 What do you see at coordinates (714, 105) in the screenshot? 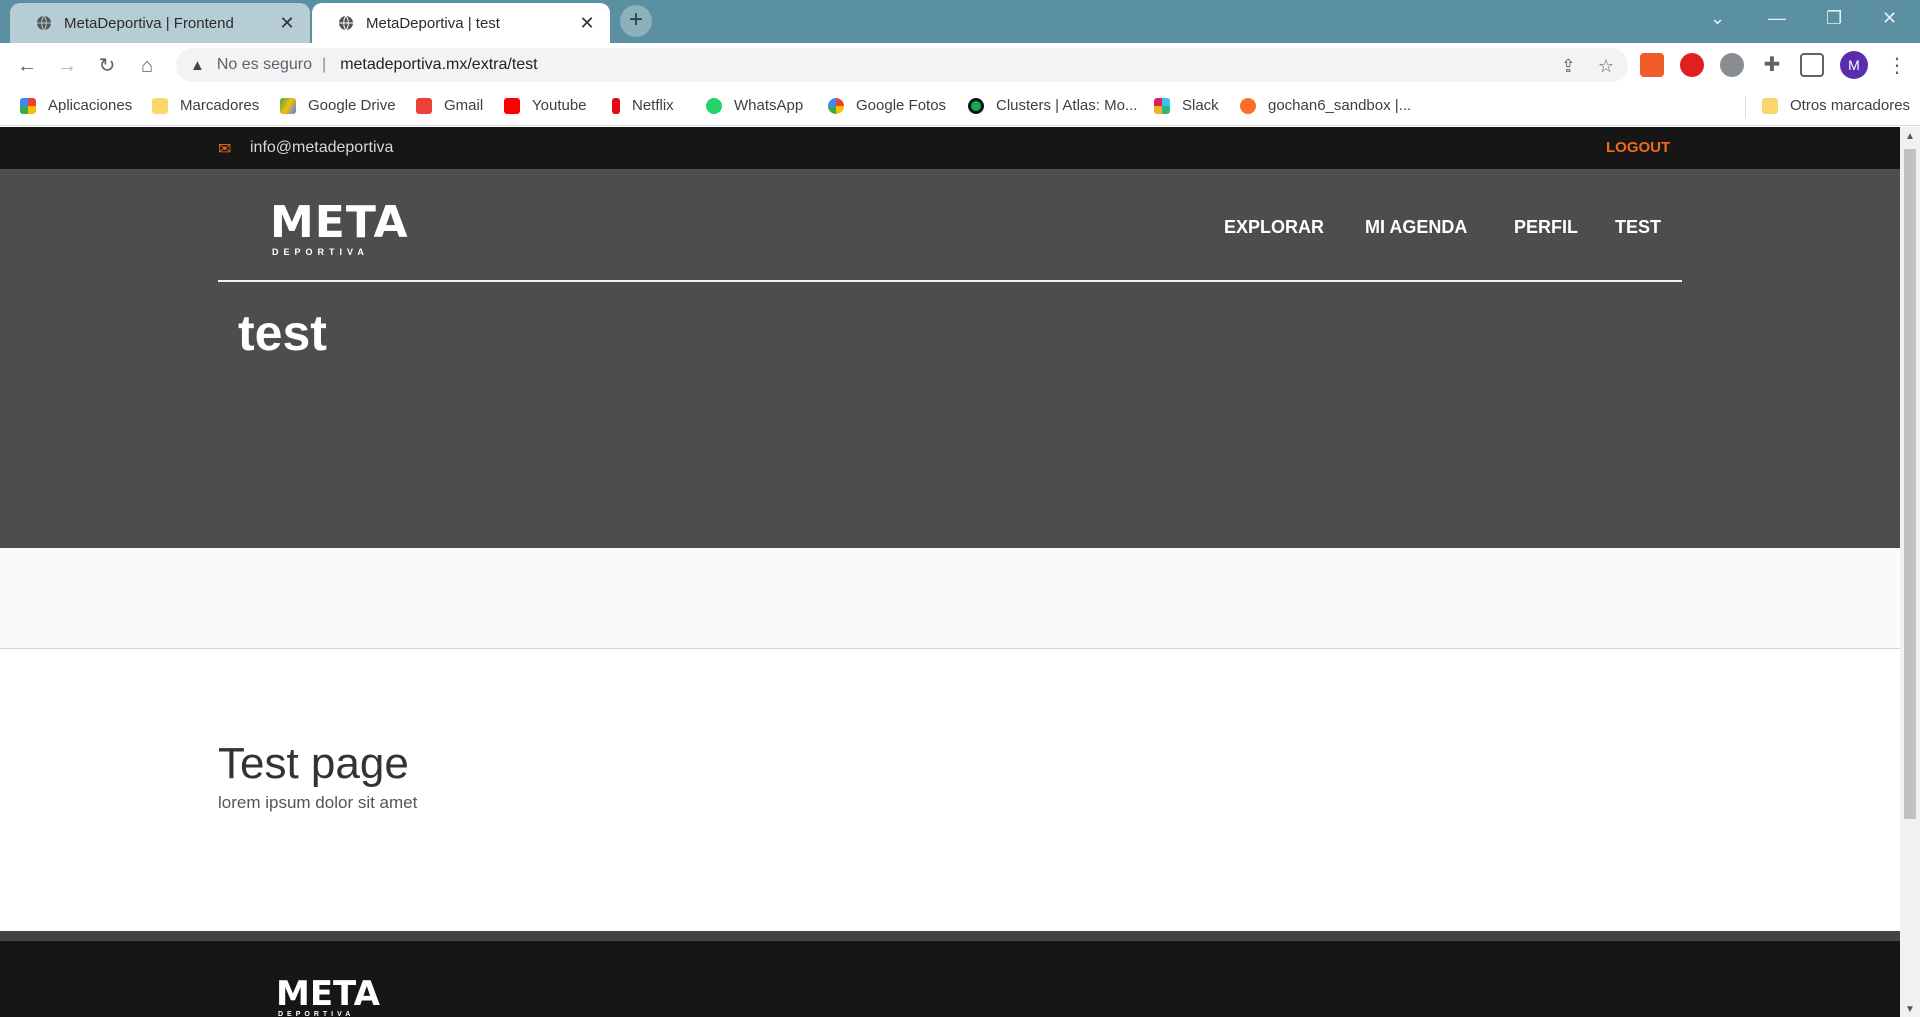
I see `whatsapp-icon` at bounding box center [714, 105].